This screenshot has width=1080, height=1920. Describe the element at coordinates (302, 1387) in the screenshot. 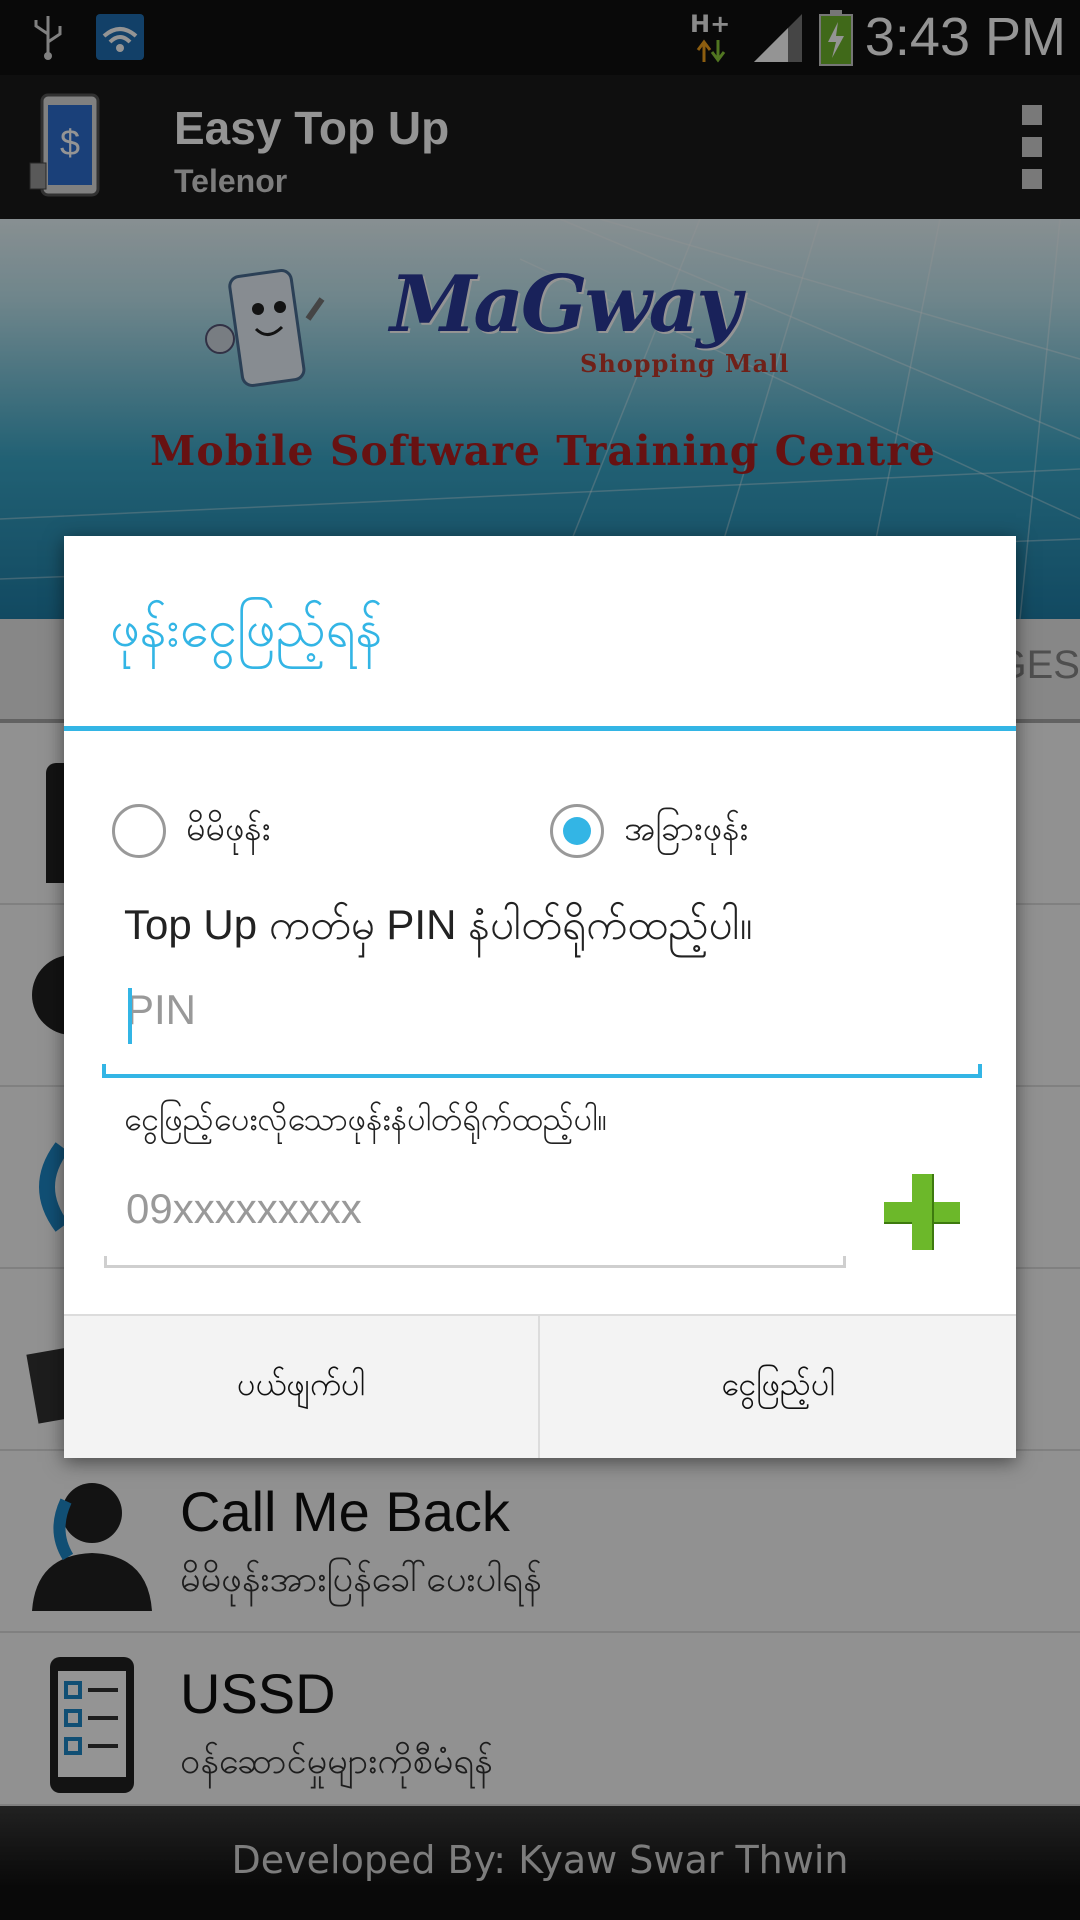

I see `cancel-button: ပယ်ဖျက်ပါ` at that location.